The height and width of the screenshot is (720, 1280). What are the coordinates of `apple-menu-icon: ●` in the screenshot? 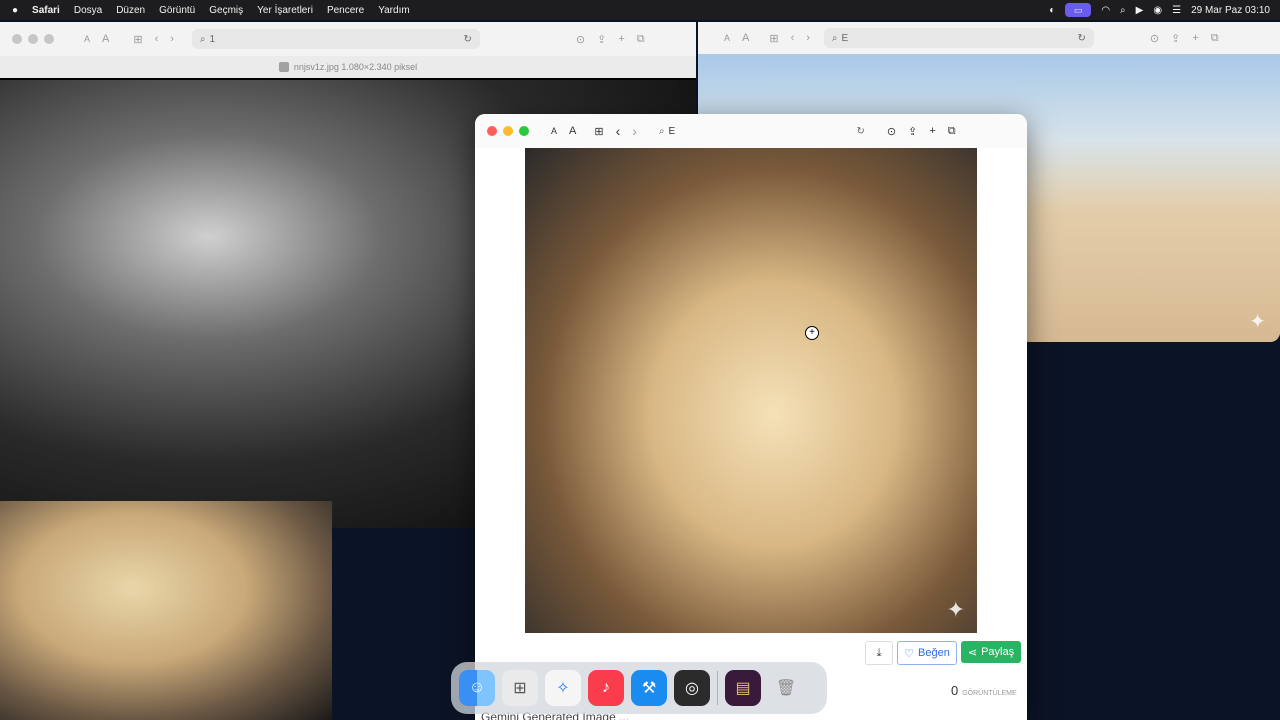 It's located at (15, 10).